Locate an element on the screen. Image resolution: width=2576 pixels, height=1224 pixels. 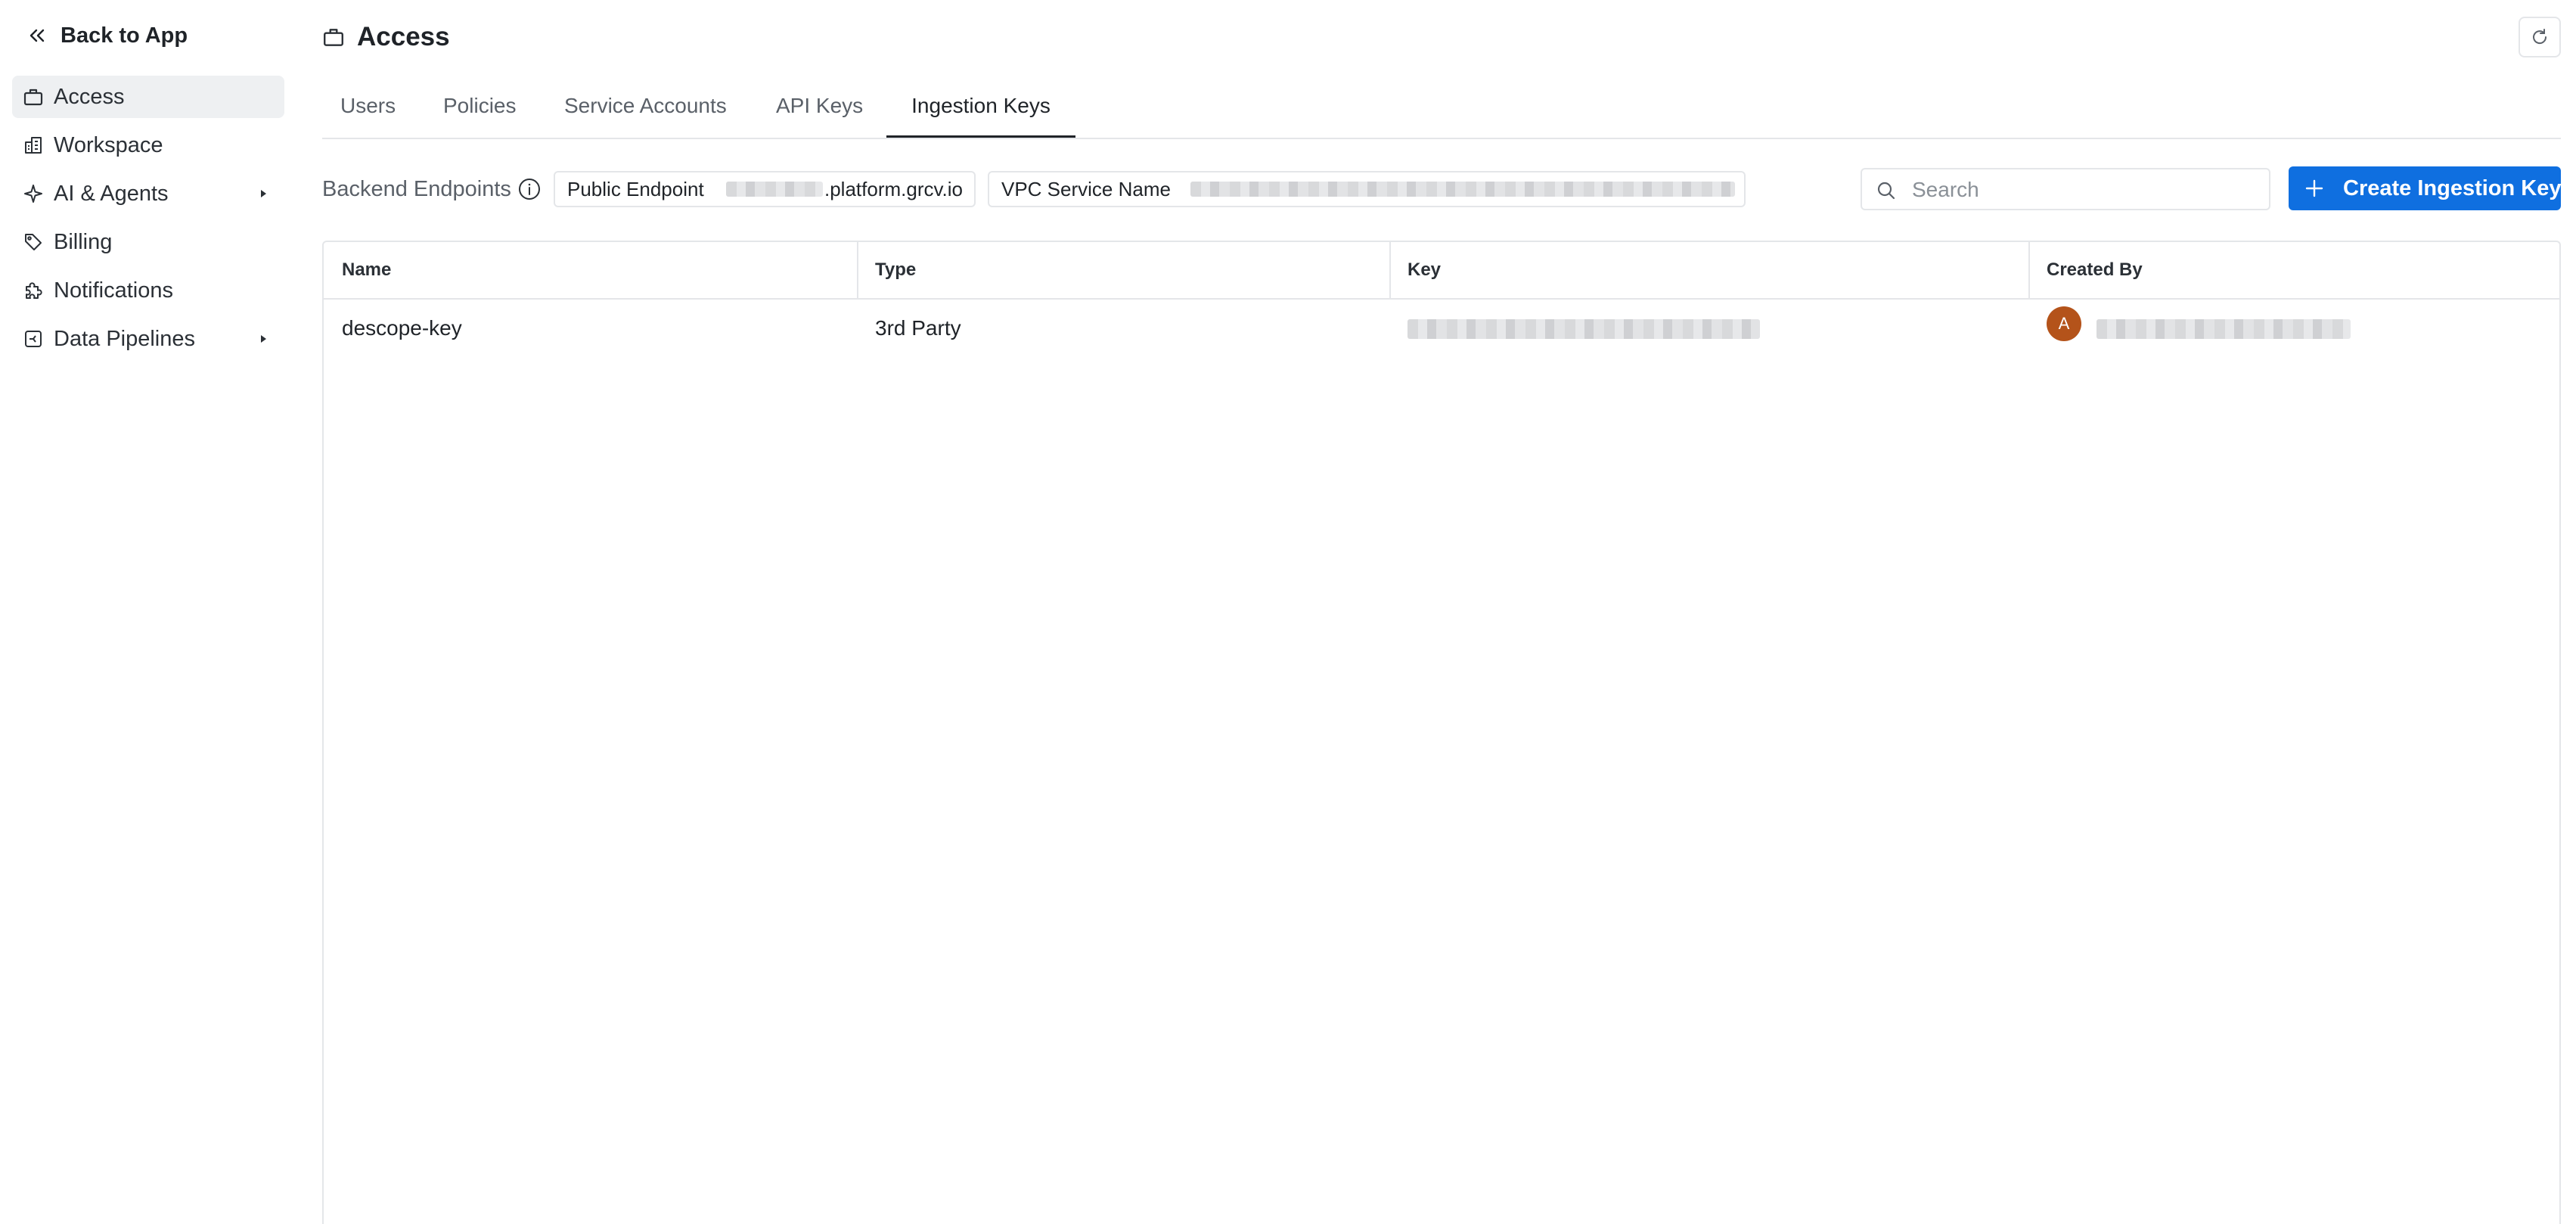
sidebar-item-billing: Billing is located at coordinates (148, 242).